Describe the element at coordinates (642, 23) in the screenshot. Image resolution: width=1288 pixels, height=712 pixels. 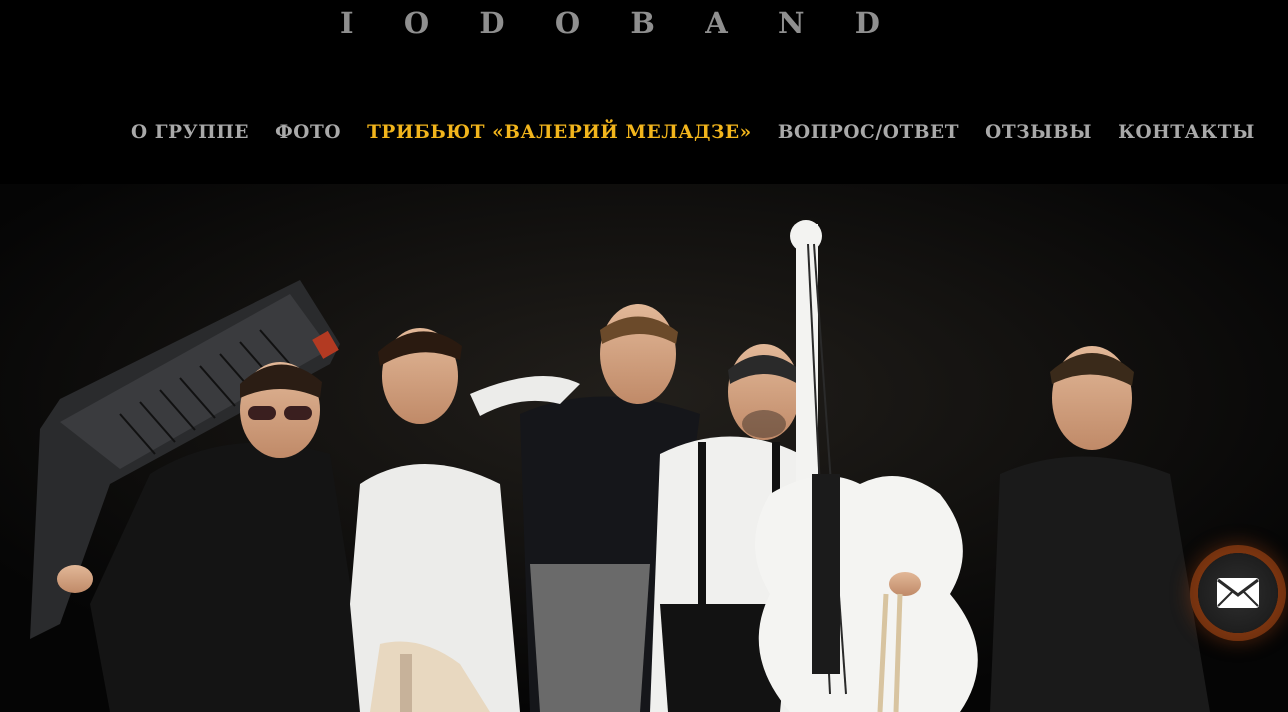
I see `logo-letter: B` at that location.